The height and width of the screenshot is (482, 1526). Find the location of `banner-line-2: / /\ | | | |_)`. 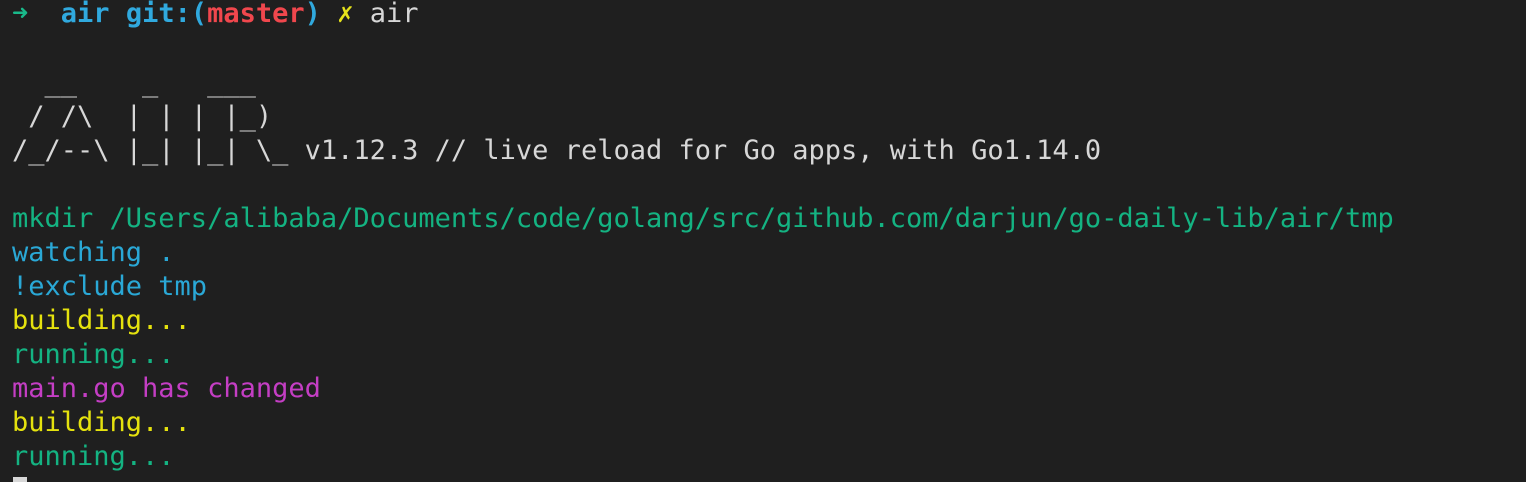

banner-line-2: / /\ | | | |_) is located at coordinates (150, 116).